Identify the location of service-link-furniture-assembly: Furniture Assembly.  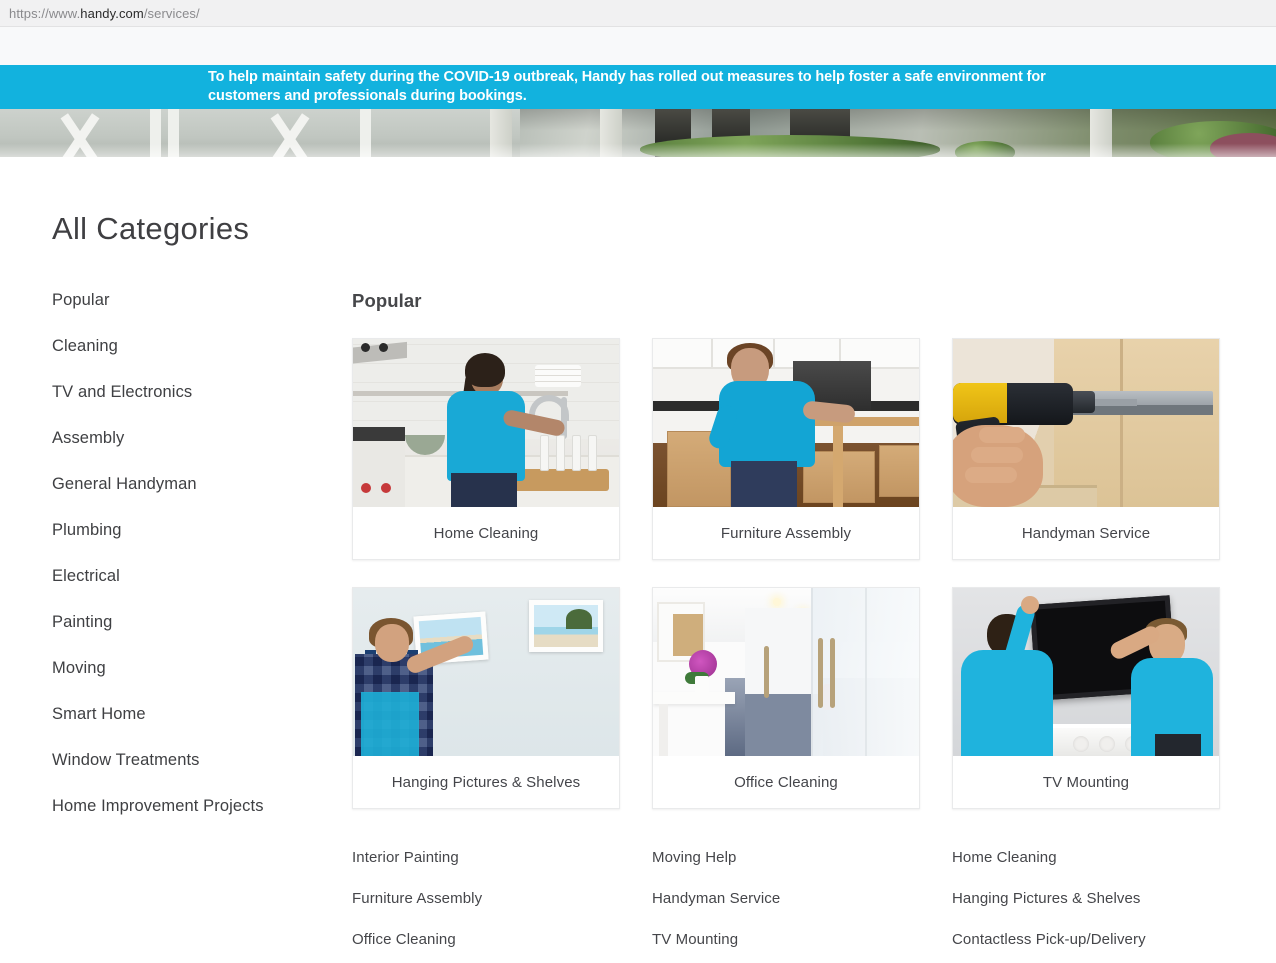
(417, 898).